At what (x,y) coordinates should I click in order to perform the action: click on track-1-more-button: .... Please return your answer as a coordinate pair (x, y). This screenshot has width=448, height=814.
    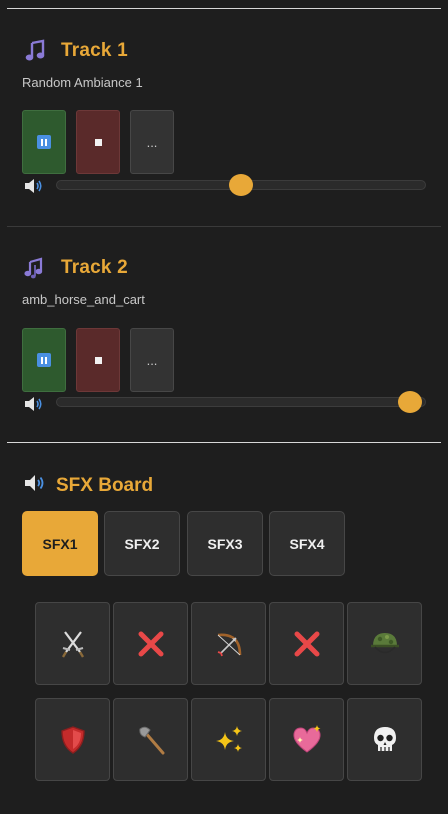
    Looking at the image, I should click on (152, 142).